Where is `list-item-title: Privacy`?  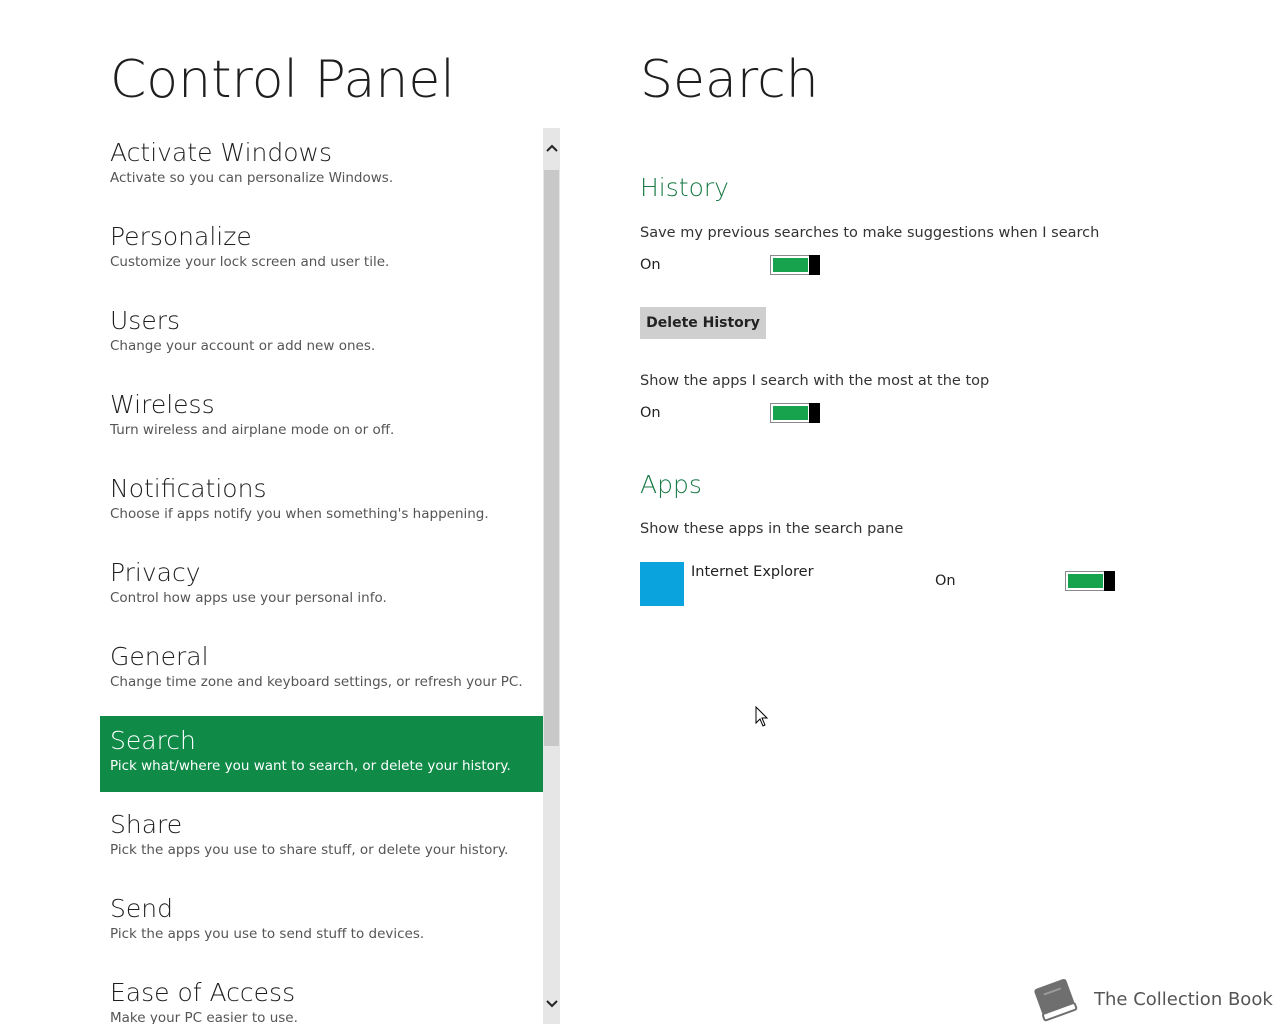
list-item-title: Privacy is located at coordinates (155, 572).